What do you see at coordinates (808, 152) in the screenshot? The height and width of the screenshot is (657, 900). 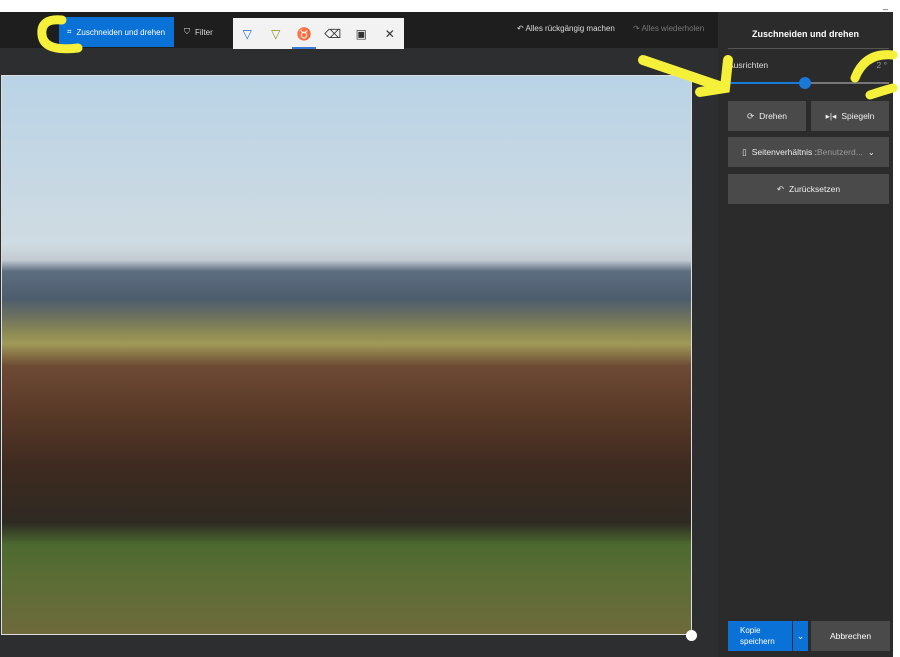 I see `aspect-ratio-dropdown: ▯ Seitenverhältnis : Benutzerd... ⌄` at bounding box center [808, 152].